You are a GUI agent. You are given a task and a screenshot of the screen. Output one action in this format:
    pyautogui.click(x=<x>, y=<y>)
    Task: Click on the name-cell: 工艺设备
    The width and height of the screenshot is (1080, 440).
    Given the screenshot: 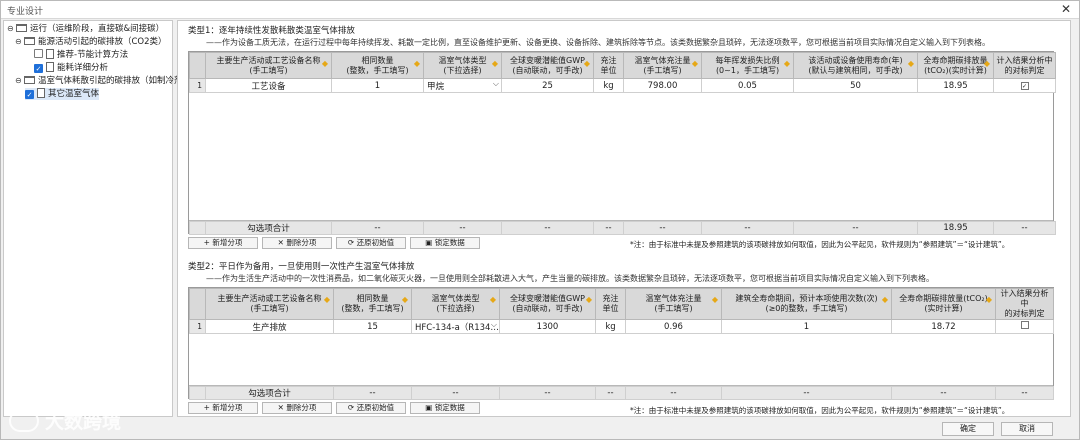 What is the action you would take?
    pyautogui.click(x=268, y=85)
    